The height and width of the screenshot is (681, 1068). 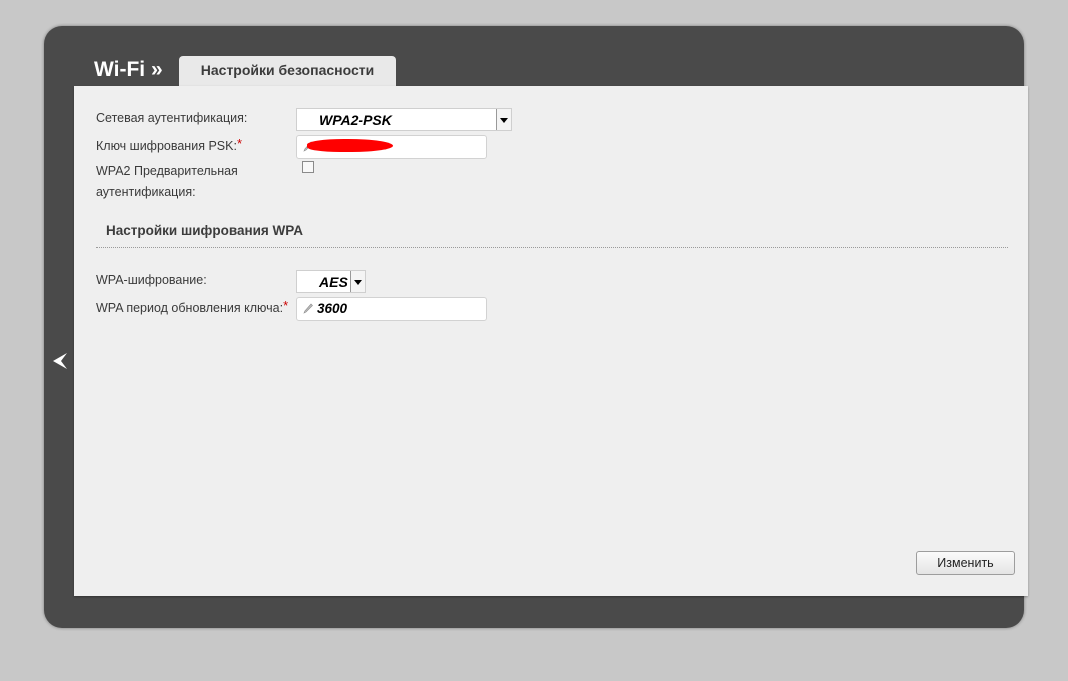 What do you see at coordinates (128, 69) in the screenshot?
I see `page-title: Wi-Fi »` at bounding box center [128, 69].